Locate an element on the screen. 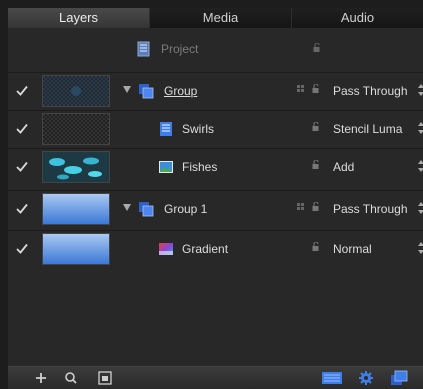 This screenshot has height=389, width=423. gradient-icon is located at coordinates (166, 249).